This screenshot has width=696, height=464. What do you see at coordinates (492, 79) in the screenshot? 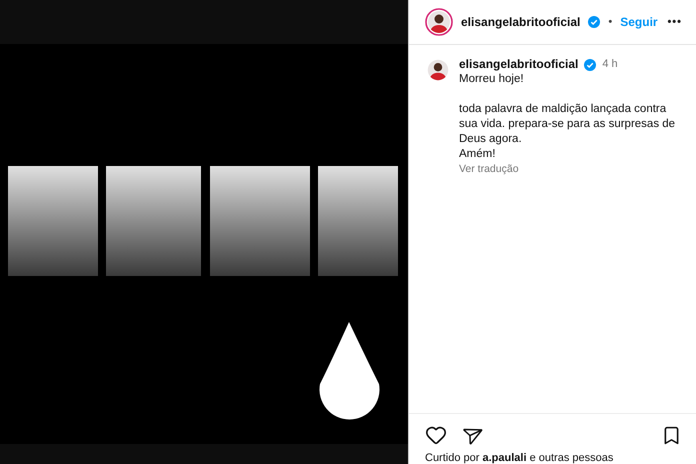
I see `caption-text: Morreu hoje!` at bounding box center [492, 79].